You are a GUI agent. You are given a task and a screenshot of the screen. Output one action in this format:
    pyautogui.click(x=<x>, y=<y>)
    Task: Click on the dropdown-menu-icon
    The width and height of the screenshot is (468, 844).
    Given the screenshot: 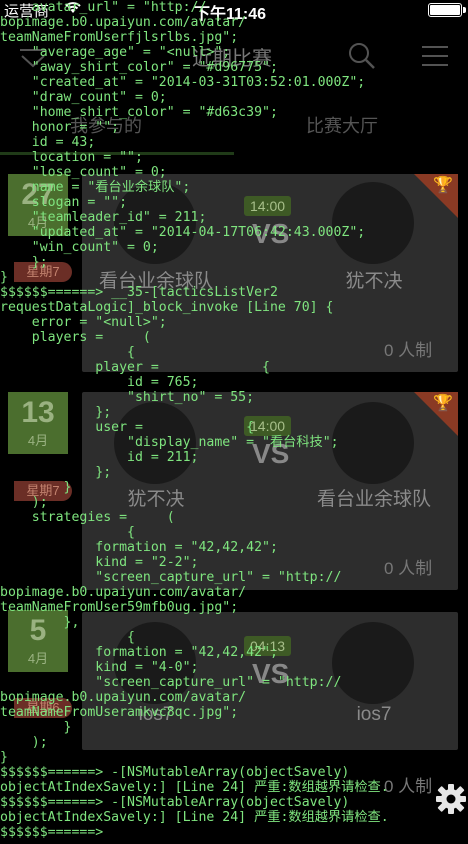 What is the action you would take?
    pyautogui.click(x=33, y=60)
    